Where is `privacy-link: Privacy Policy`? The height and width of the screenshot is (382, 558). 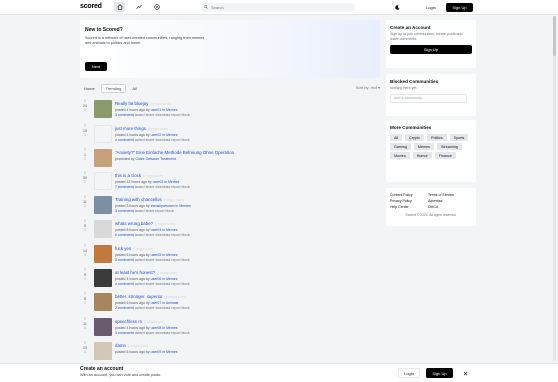
privacy-link: Privacy Policy is located at coordinates (409, 201).